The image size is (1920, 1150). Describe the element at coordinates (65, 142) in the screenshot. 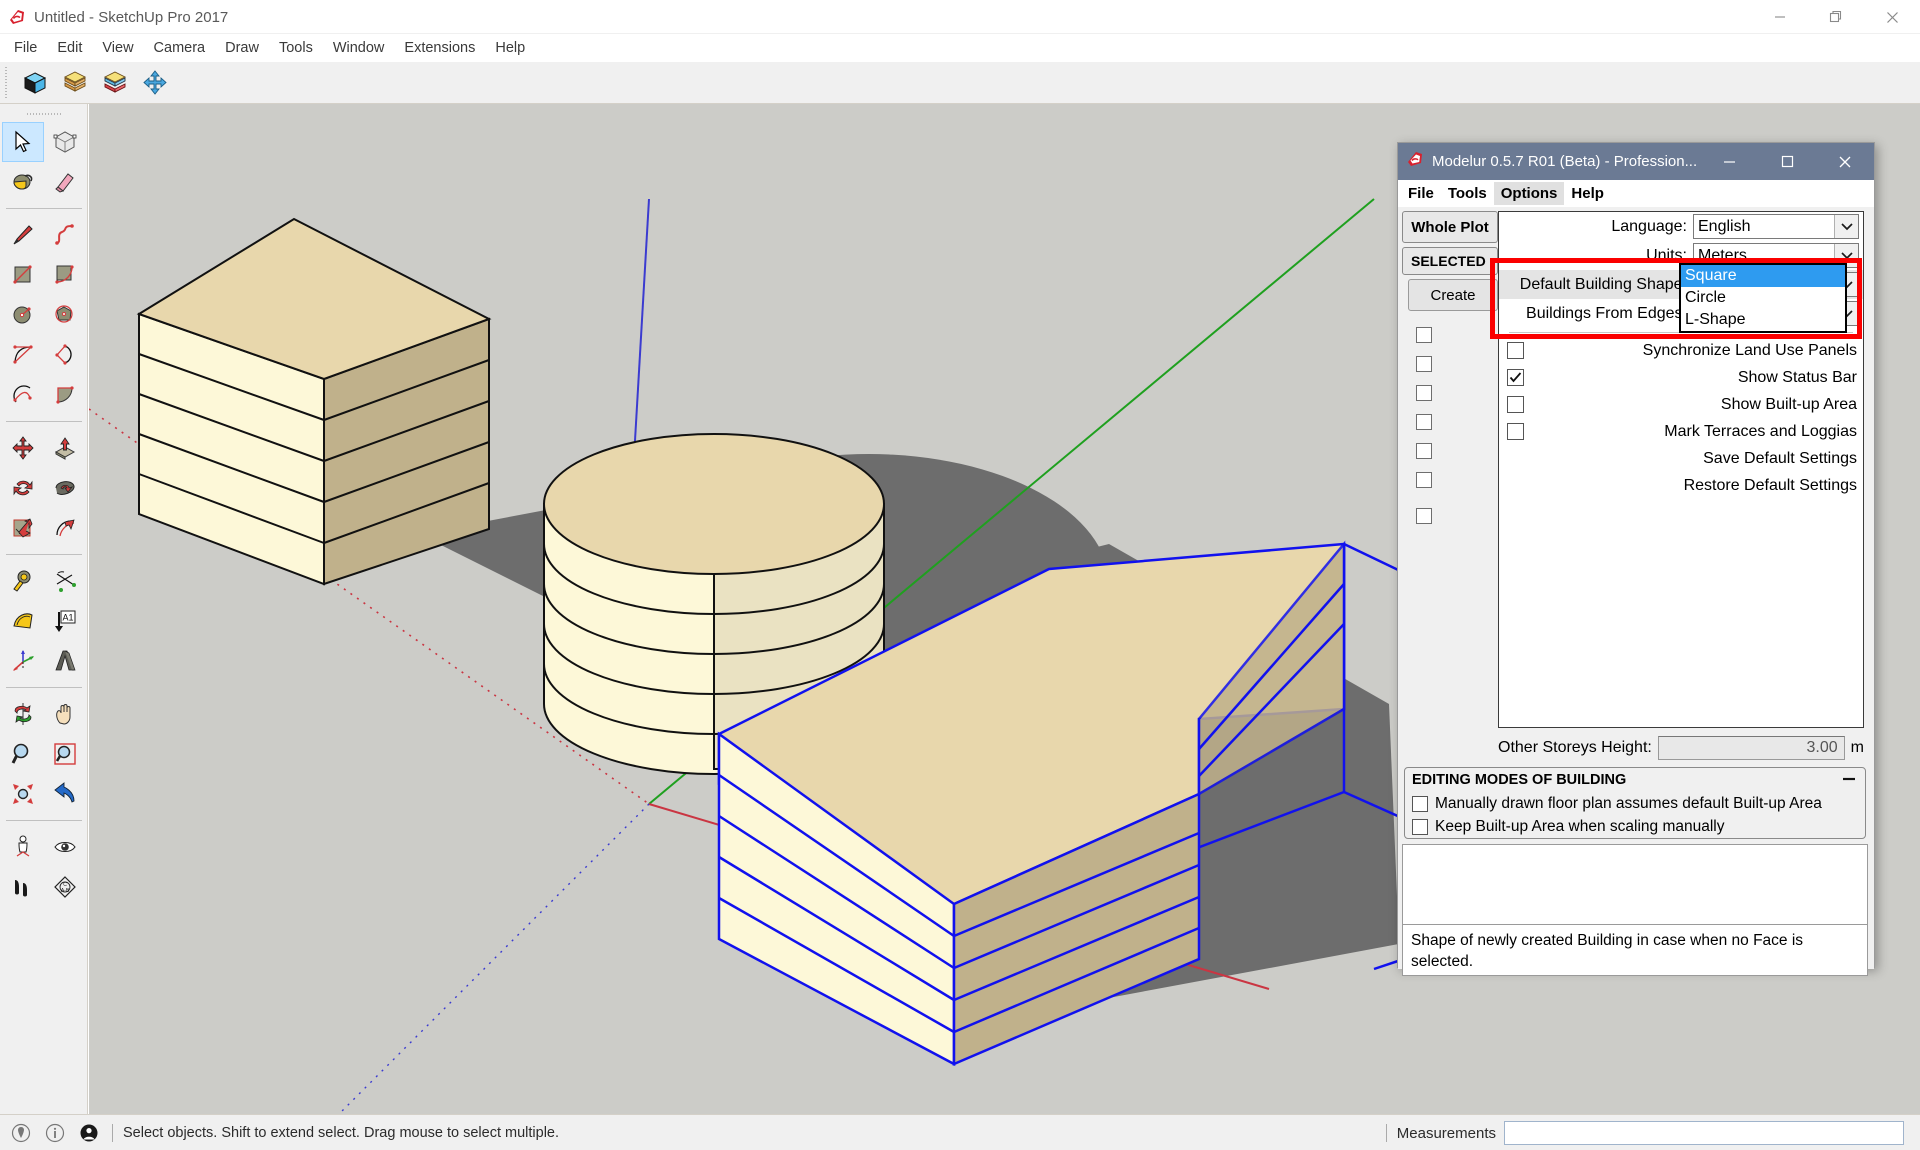

I see `make-component-icon` at that location.